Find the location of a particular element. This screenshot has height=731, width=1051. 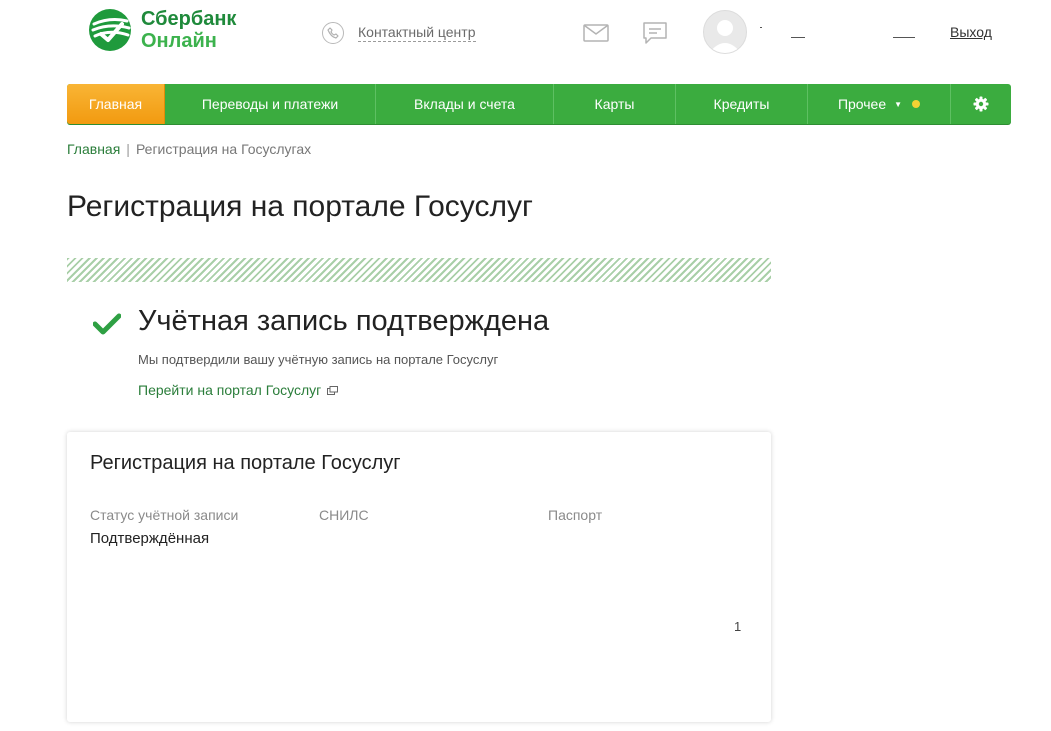

nav-item-label: Кредиты is located at coordinates (741, 104).